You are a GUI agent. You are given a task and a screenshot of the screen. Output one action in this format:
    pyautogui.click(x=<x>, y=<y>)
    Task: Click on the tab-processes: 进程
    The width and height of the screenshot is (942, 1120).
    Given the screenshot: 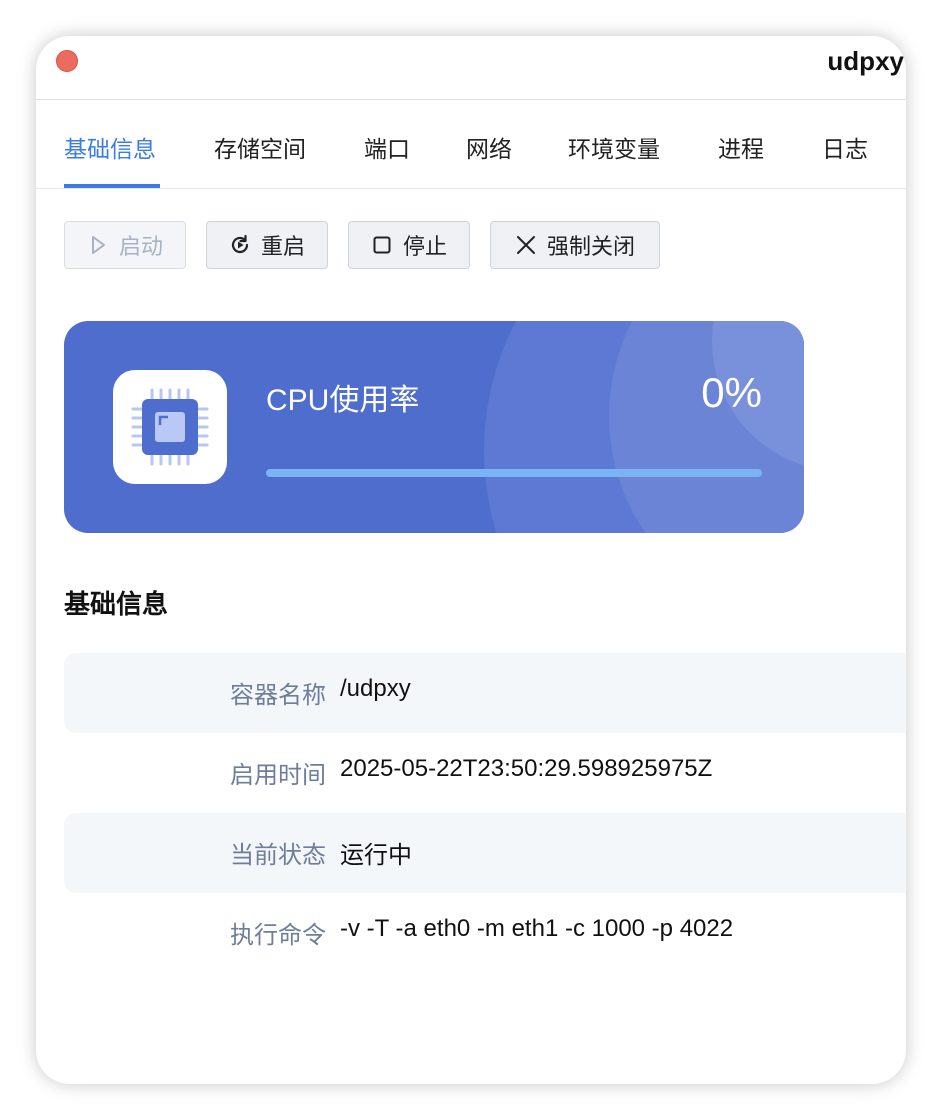 What is the action you would take?
    pyautogui.click(x=741, y=147)
    